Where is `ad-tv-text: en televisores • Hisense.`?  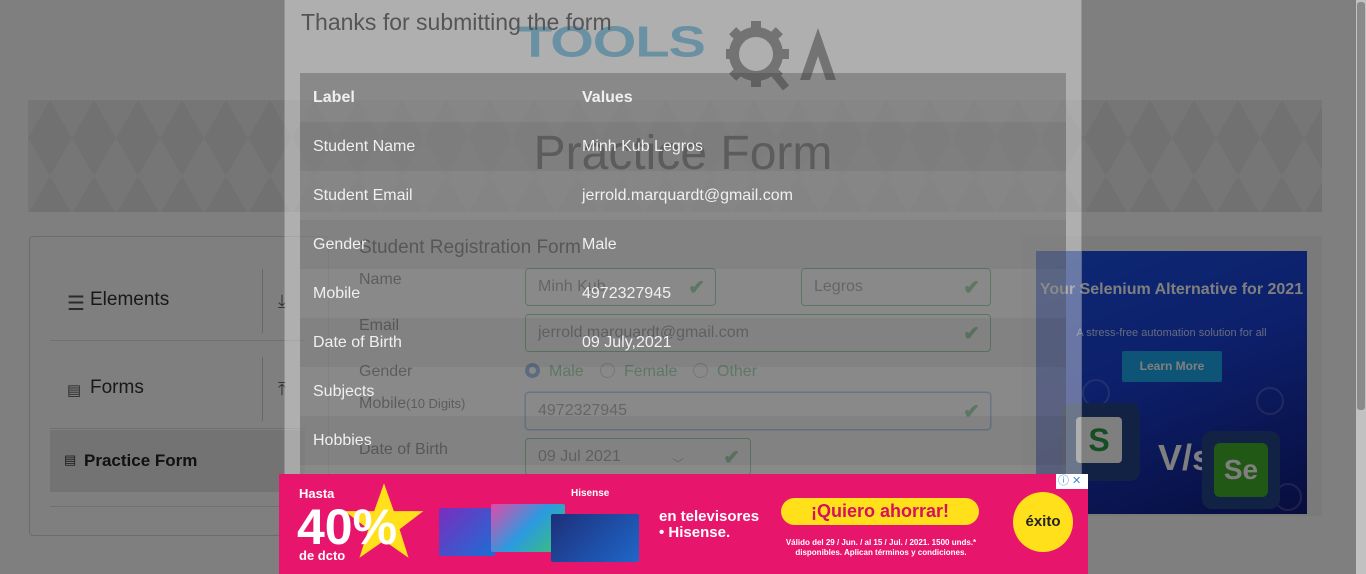
ad-tv-text: en televisores • Hisense. is located at coordinates (709, 525).